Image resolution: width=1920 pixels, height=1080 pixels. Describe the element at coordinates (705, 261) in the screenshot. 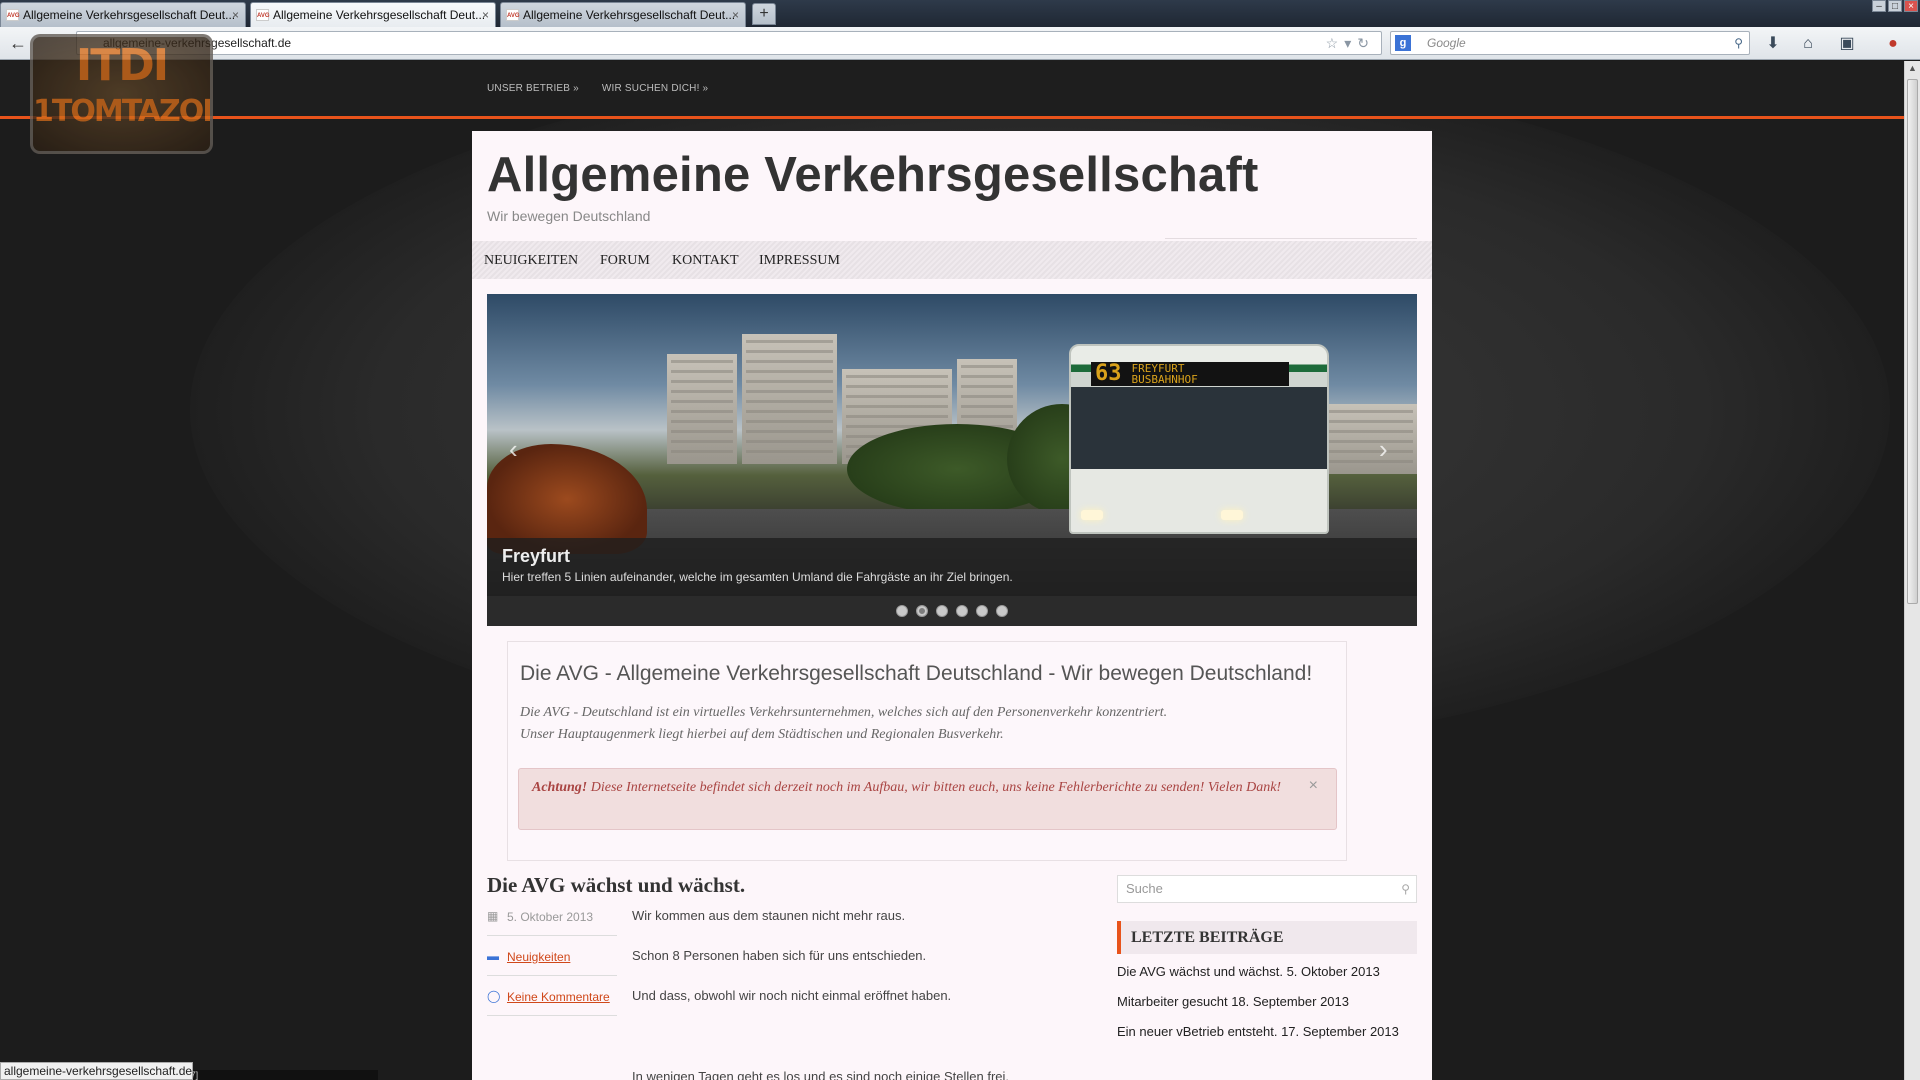

I see `nav-kontakt: KONTAKT` at that location.